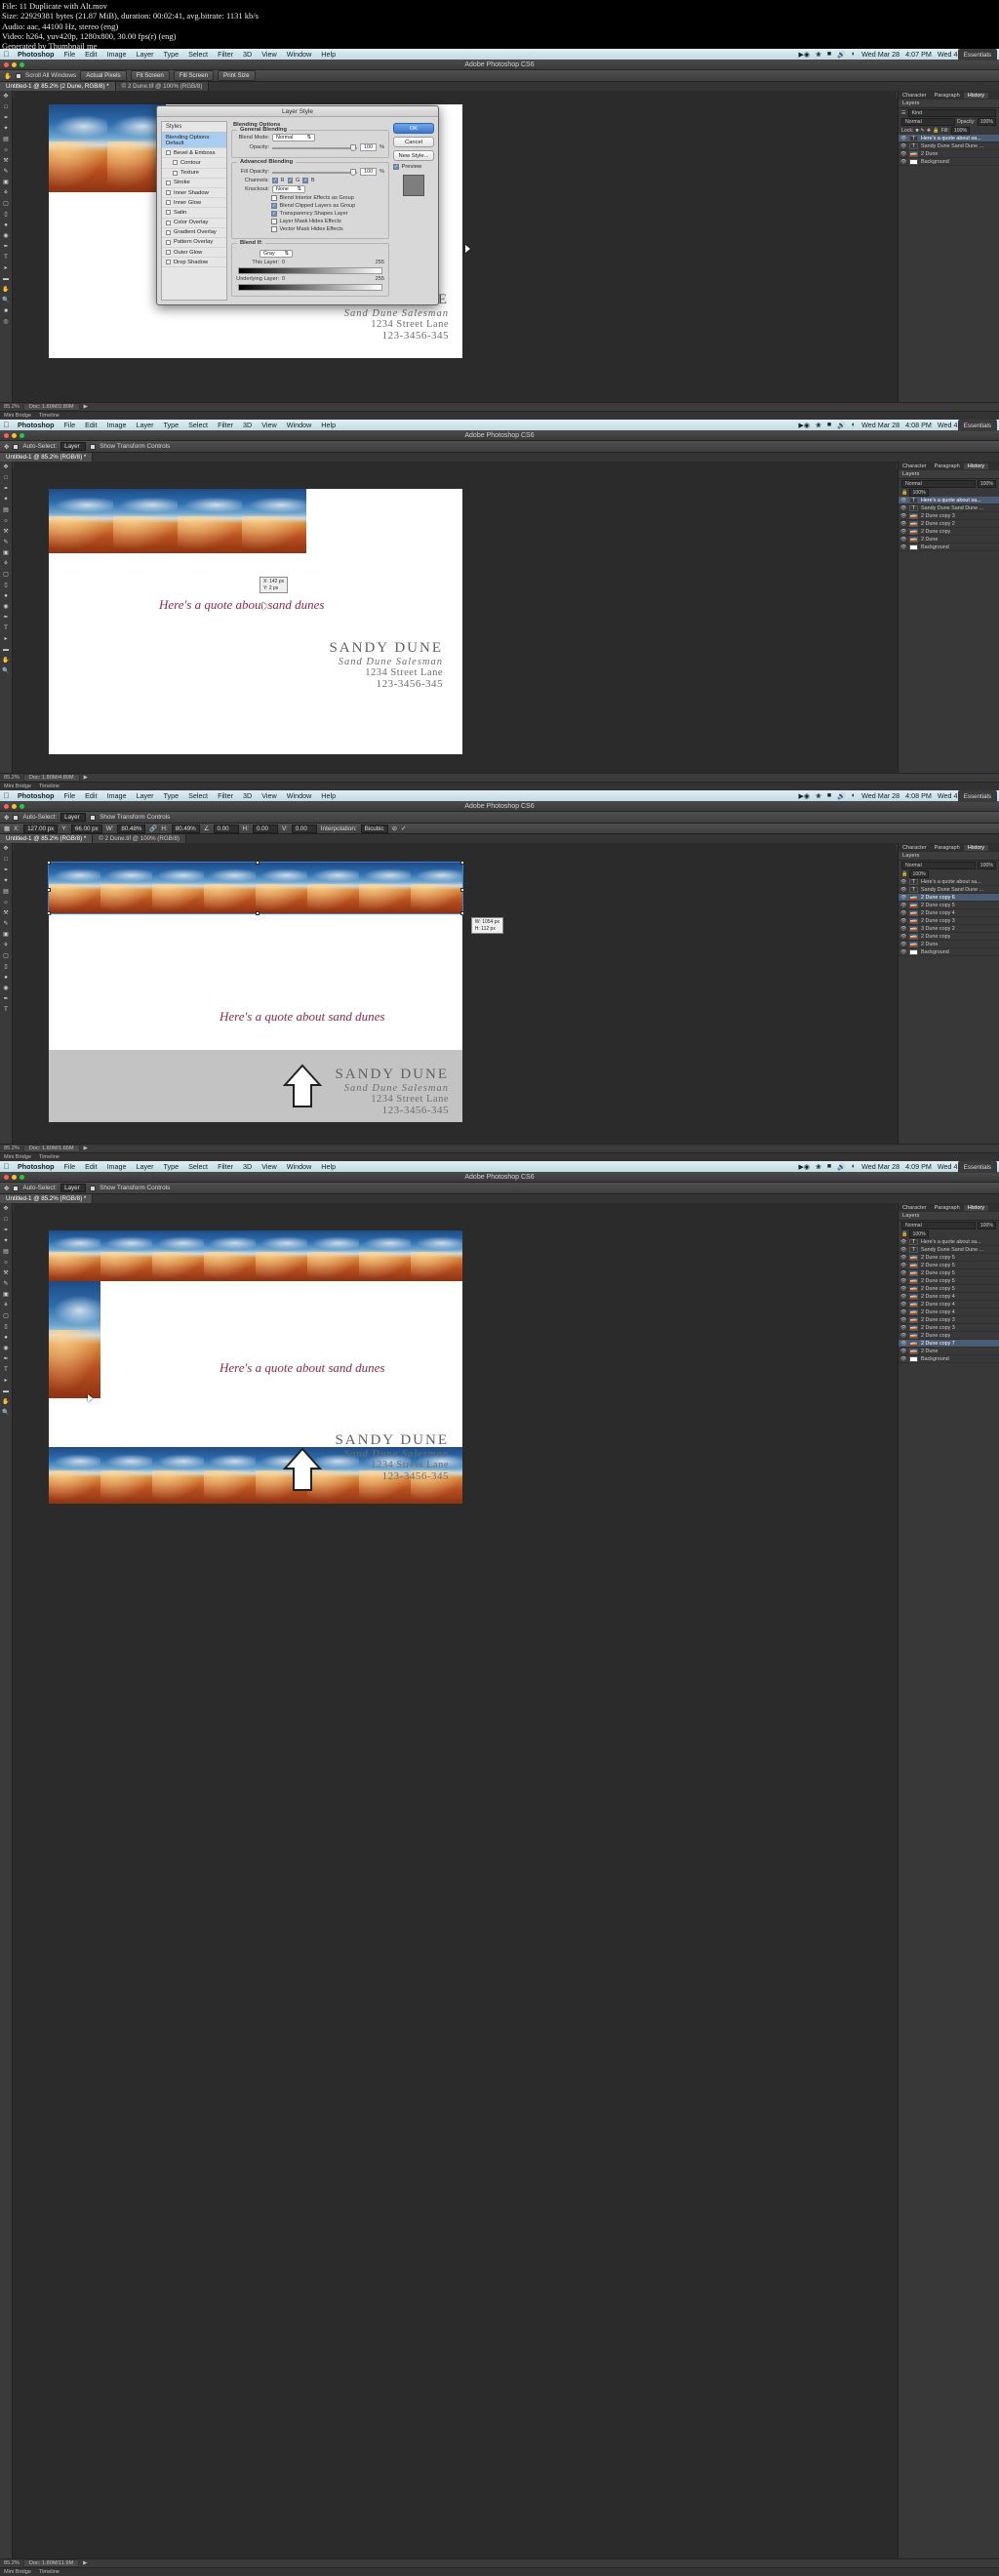 The width and height of the screenshot is (999, 2576). Describe the element at coordinates (829, 54) in the screenshot. I see `battery-icon: ■` at that location.